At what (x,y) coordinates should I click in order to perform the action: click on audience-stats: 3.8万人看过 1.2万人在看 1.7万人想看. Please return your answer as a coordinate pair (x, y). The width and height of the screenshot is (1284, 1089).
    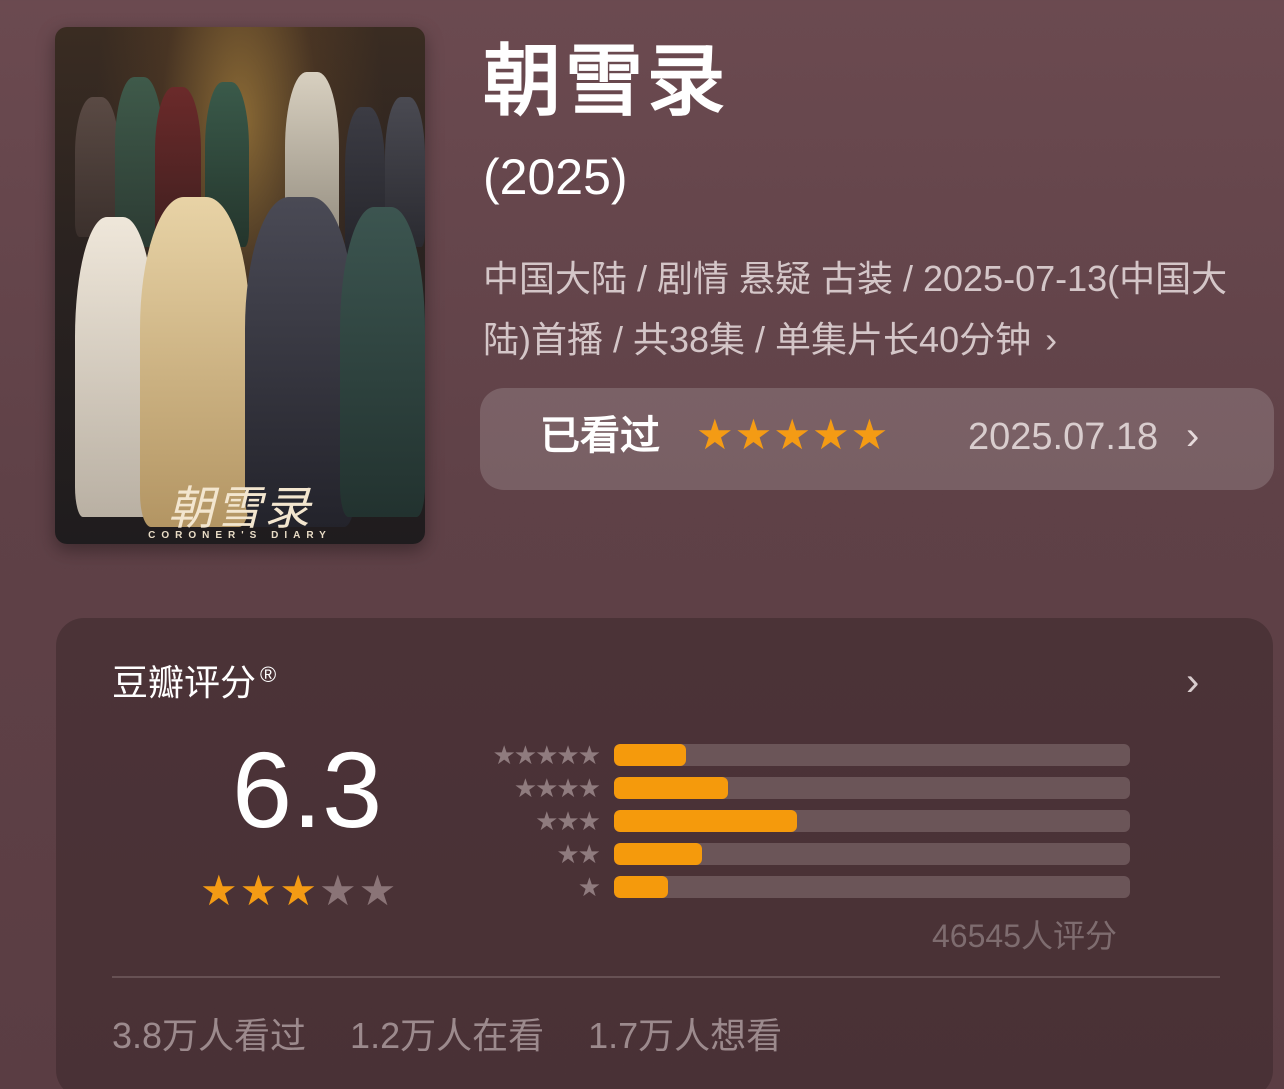
    Looking at the image, I should click on (469, 1036).